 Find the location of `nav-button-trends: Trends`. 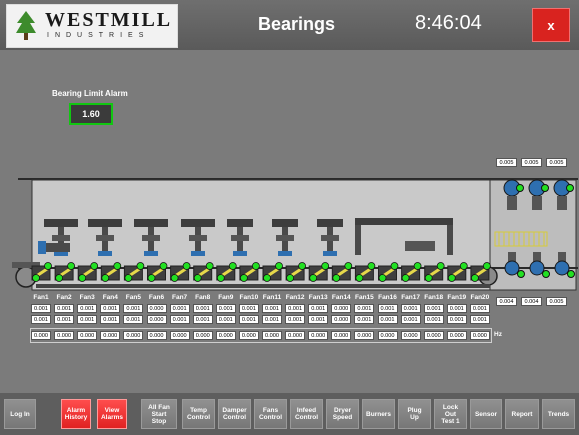

nav-button-trends: Trends is located at coordinates (558, 414).